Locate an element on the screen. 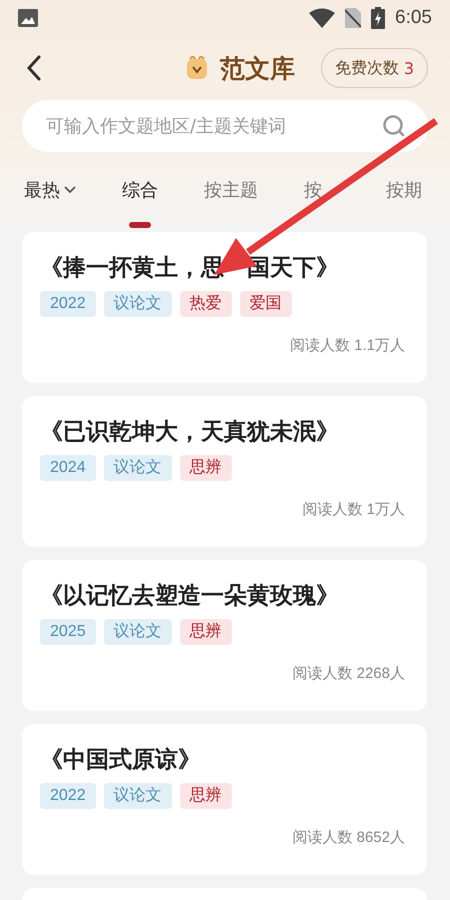 This screenshot has height=900, width=450. read-count: 阅读人数 1.1万人 is located at coordinates (347, 345).